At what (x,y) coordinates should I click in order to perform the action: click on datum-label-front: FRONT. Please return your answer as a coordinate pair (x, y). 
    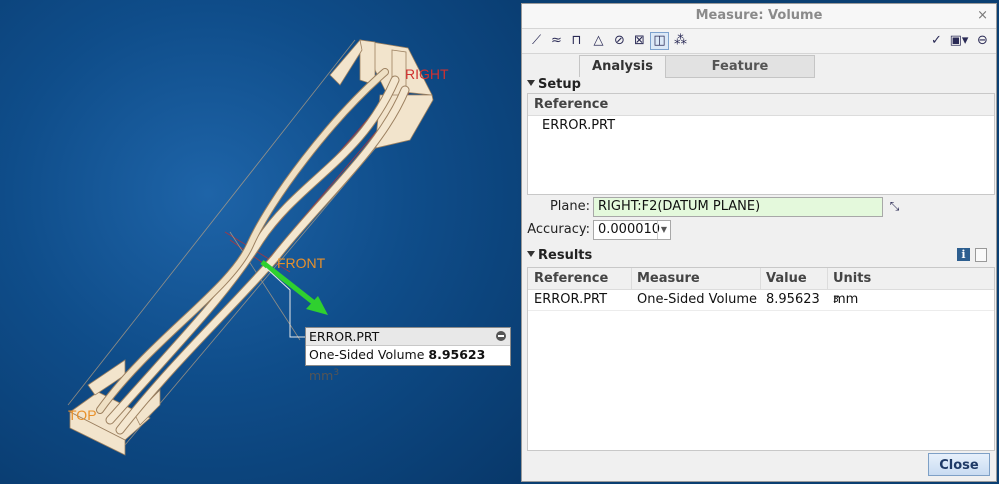
    Looking at the image, I should click on (301, 263).